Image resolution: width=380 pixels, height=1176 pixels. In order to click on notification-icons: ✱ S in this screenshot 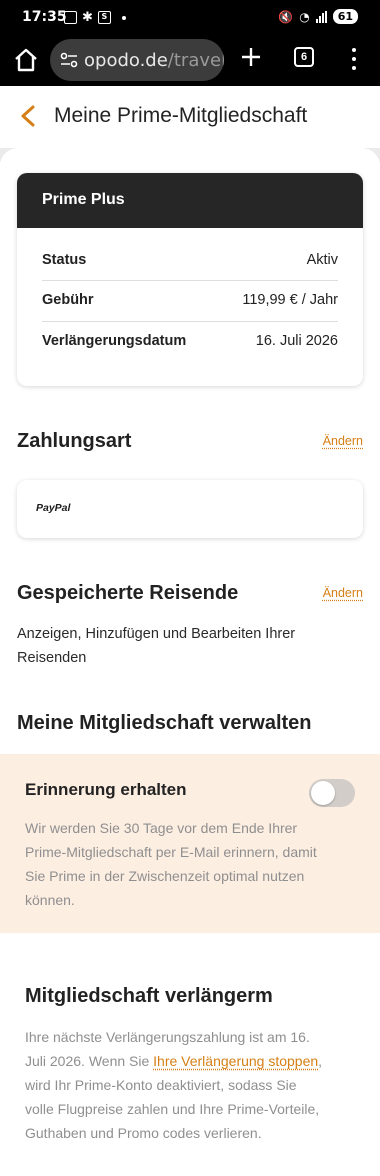, I will do `click(95, 17)`.